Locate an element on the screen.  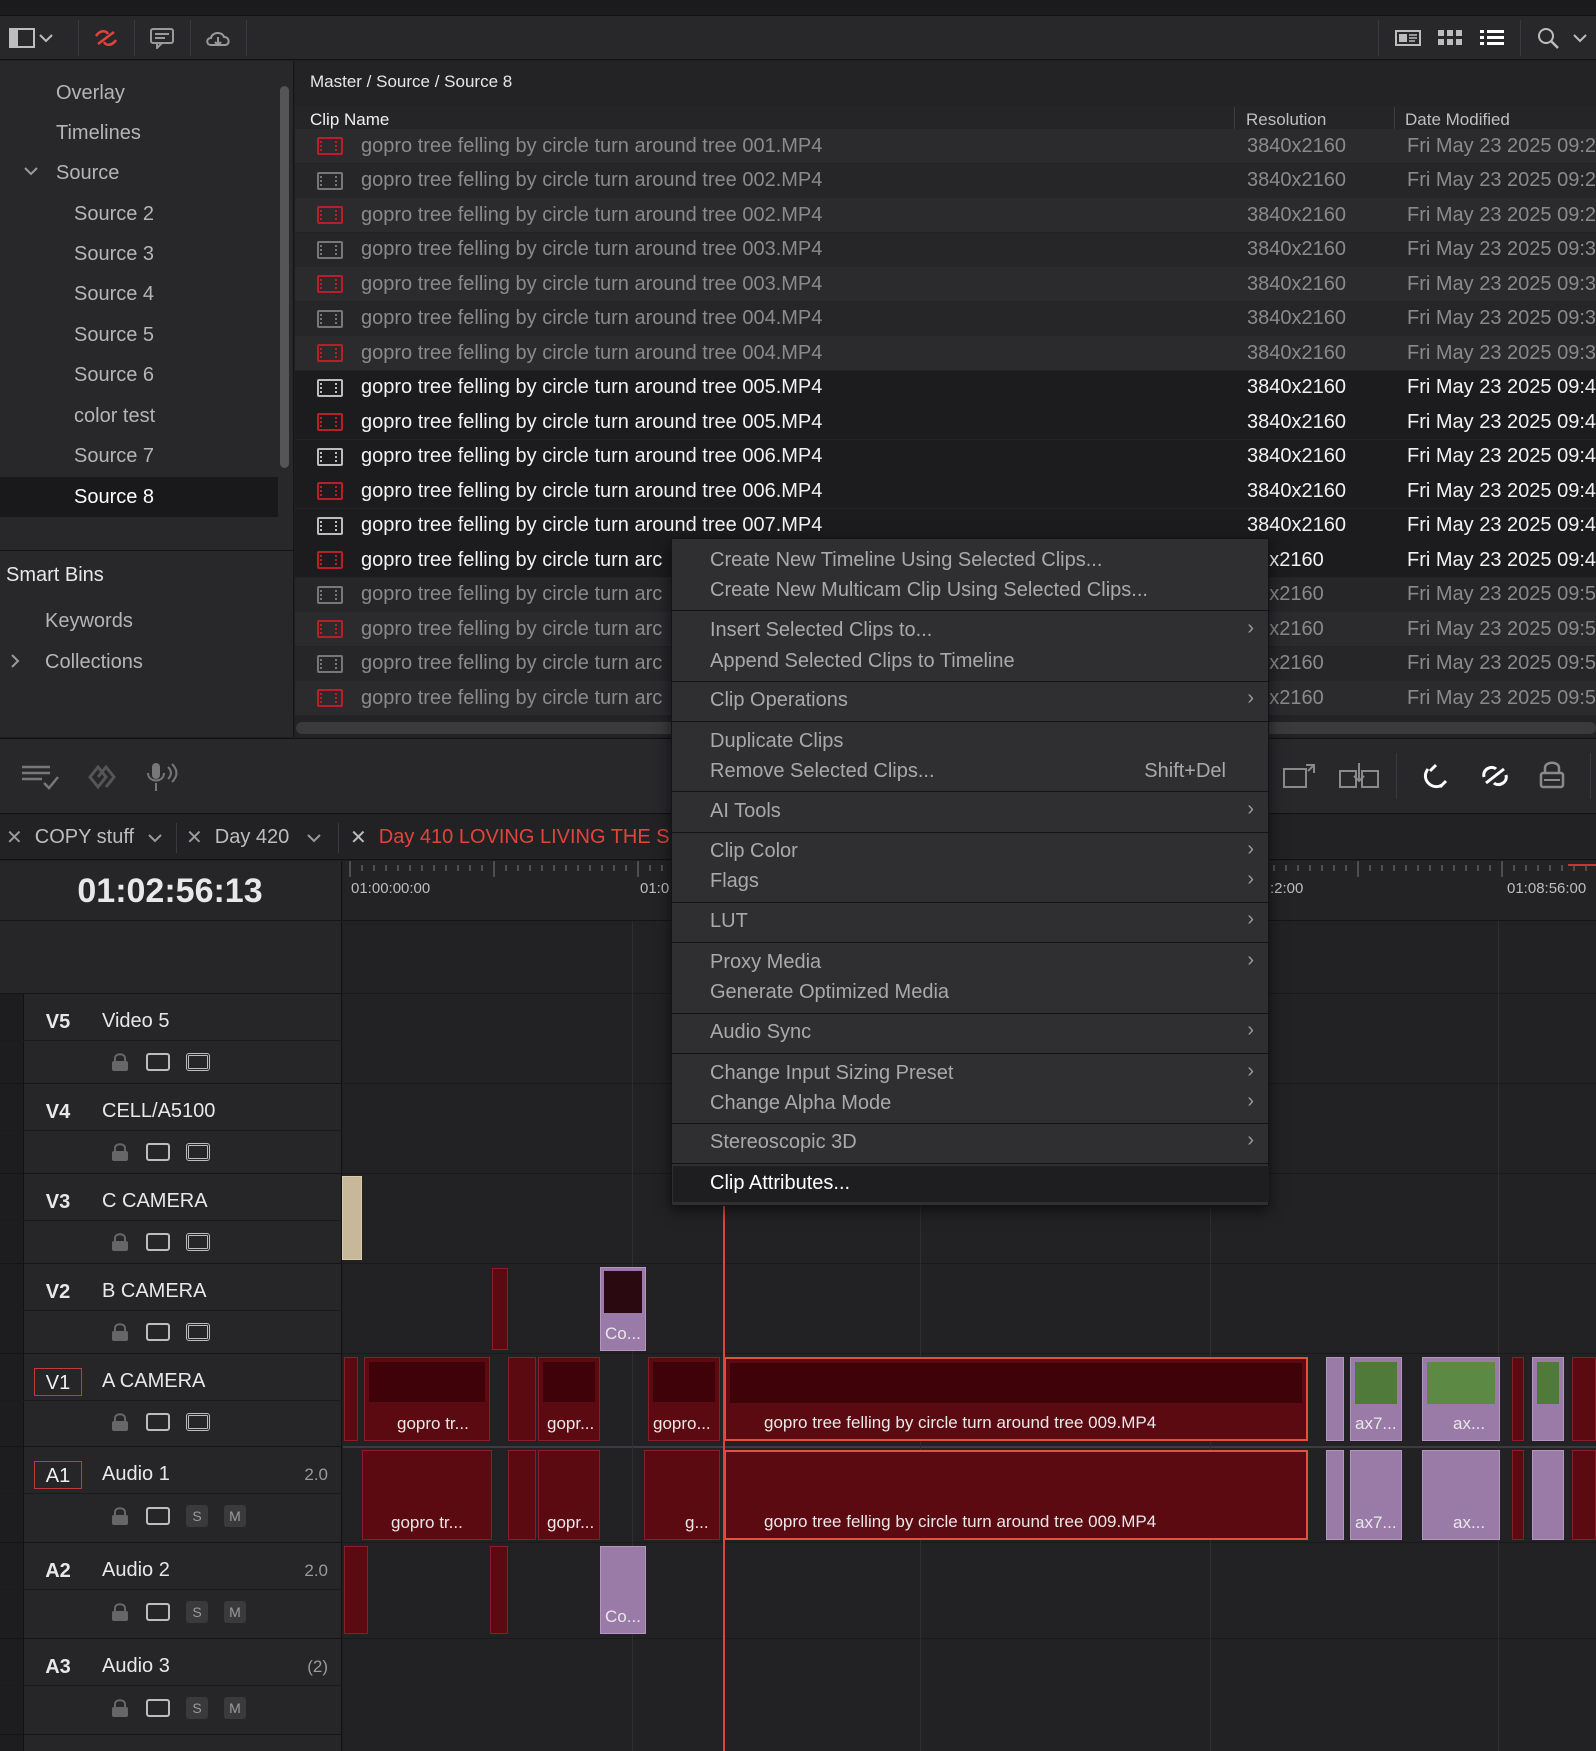
link-toggle-button is located at coordinates (106, 38).